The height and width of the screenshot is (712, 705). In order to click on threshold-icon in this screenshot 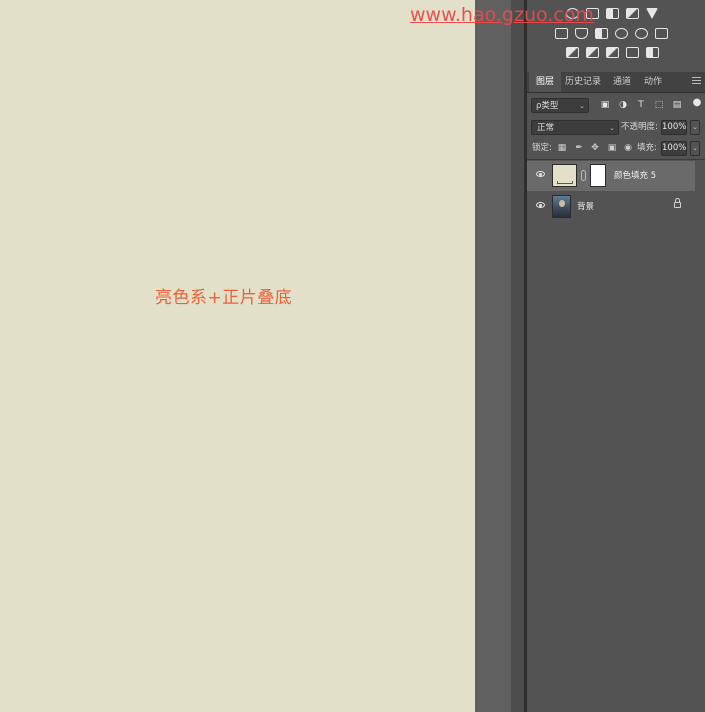, I will do `click(612, 52)`.